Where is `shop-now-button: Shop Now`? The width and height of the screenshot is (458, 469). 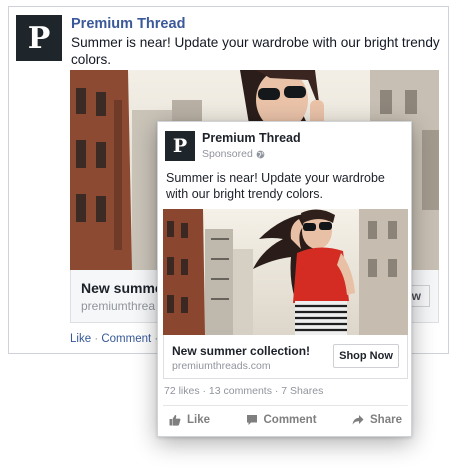
shop-now-button: Shop Now is located at coordinates (366, 356).